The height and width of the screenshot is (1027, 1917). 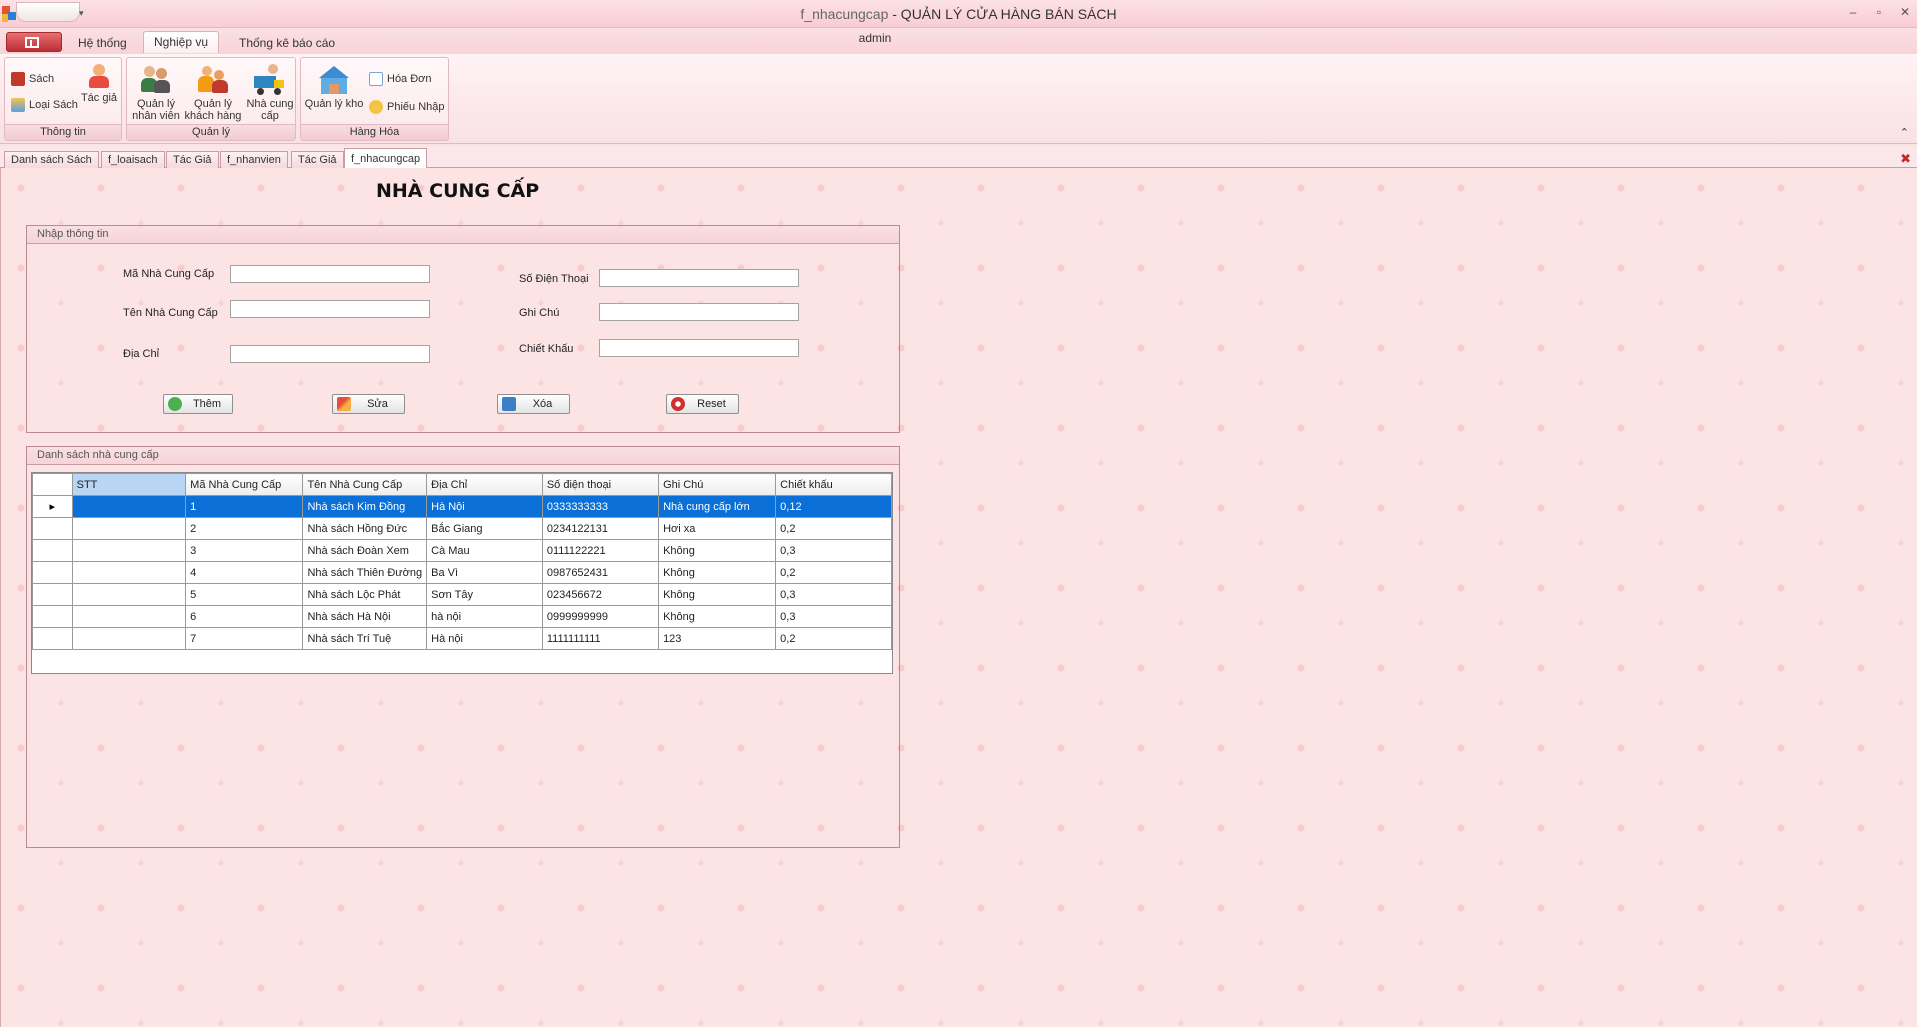 What do you see at coordinates (699, 278) in the screenshot?
I see `so-dien-thoai-input` at bounding box center [699, 278].